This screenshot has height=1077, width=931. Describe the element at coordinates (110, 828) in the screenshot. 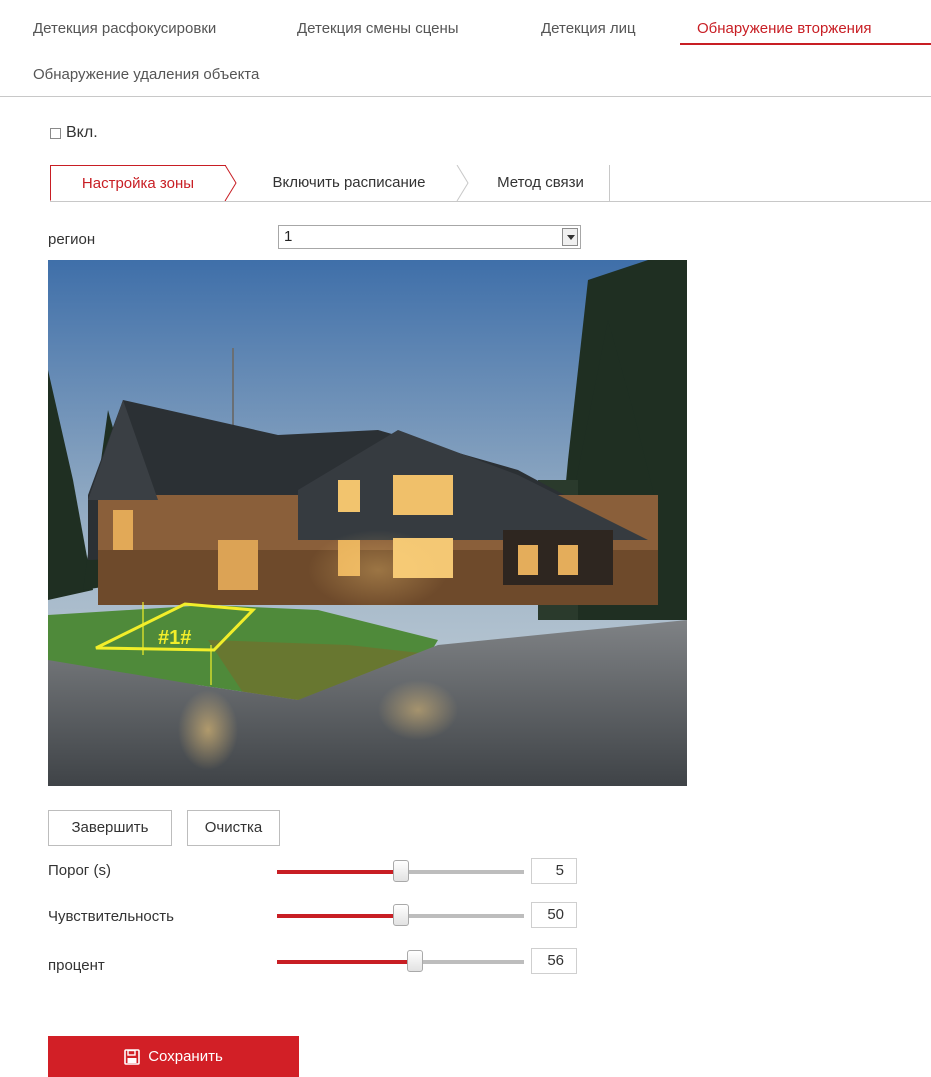

I see `finish-button: Завершить` at that location.